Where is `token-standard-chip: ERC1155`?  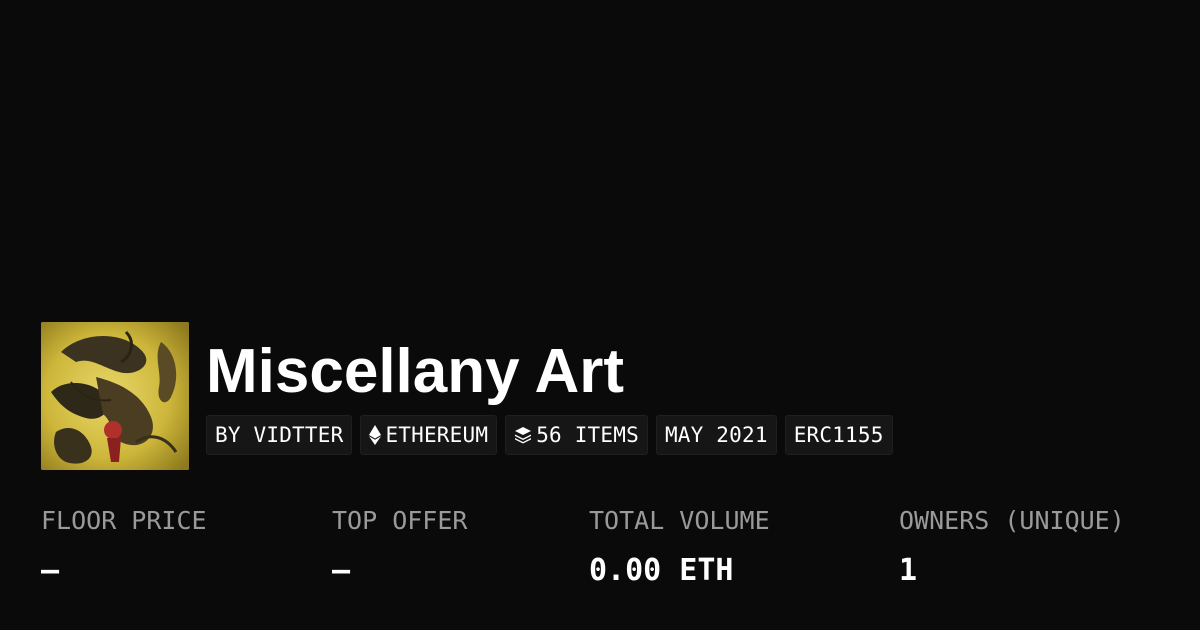 token-standard-chip: ERC1155 is located at coordinates (838, 435).